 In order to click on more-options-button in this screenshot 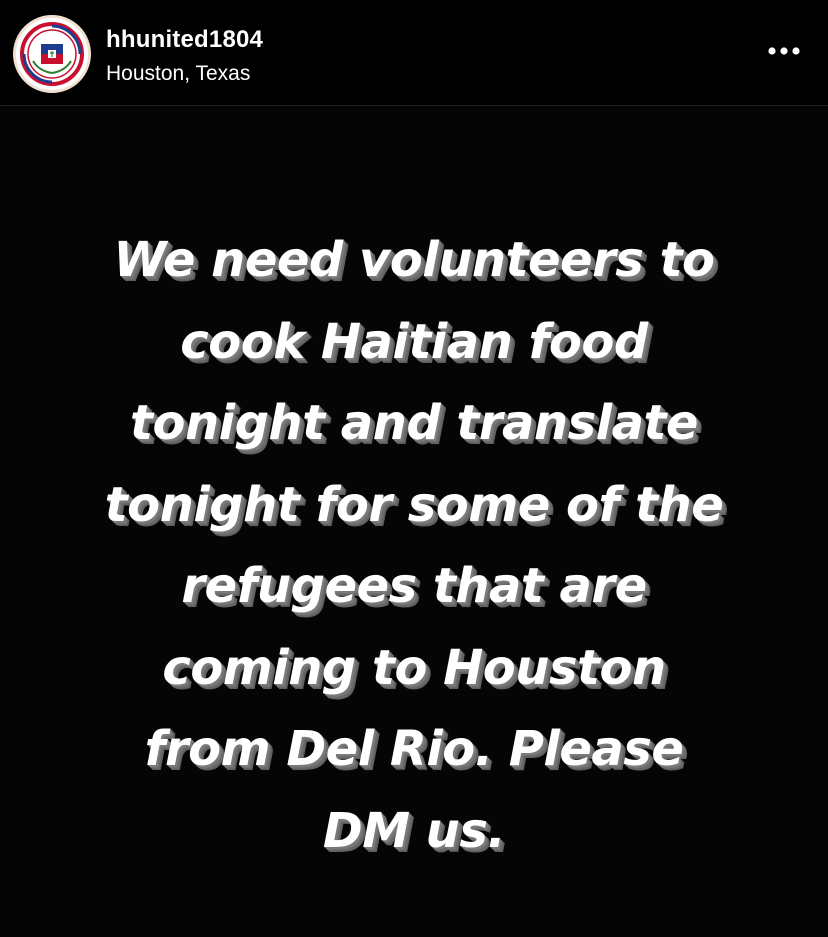, I will do `click(784, 51)`.